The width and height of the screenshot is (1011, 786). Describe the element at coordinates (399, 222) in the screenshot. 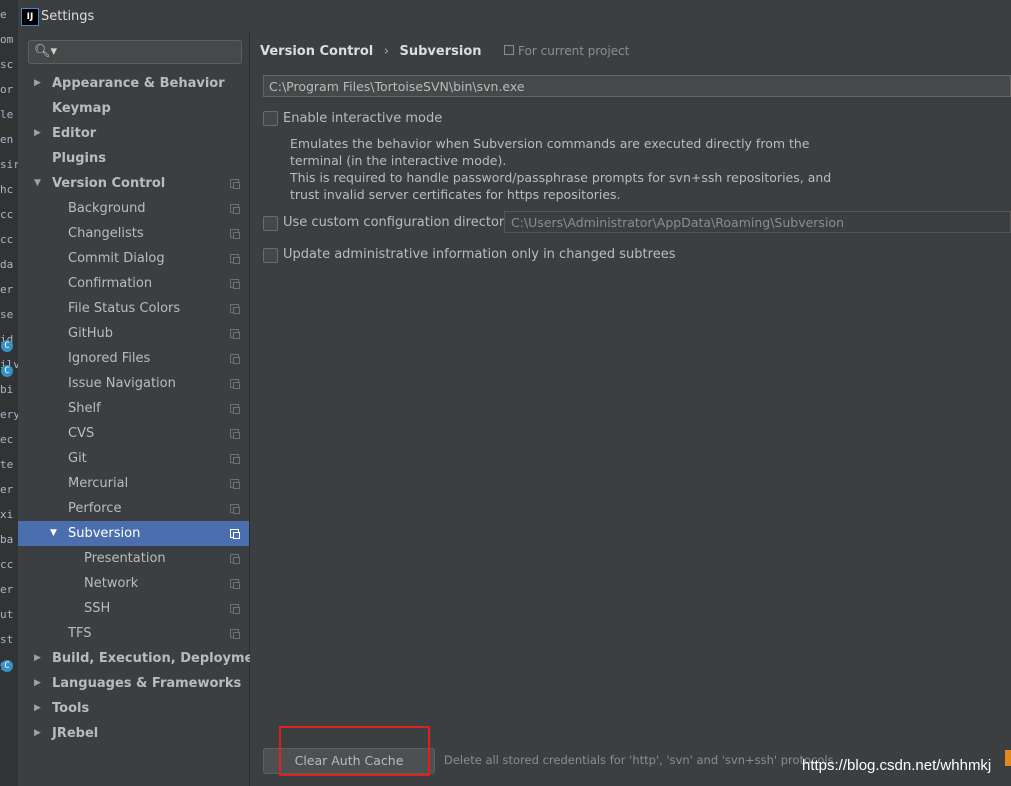

I see `custom-config-label: Use custom configuration directory:` at that location.